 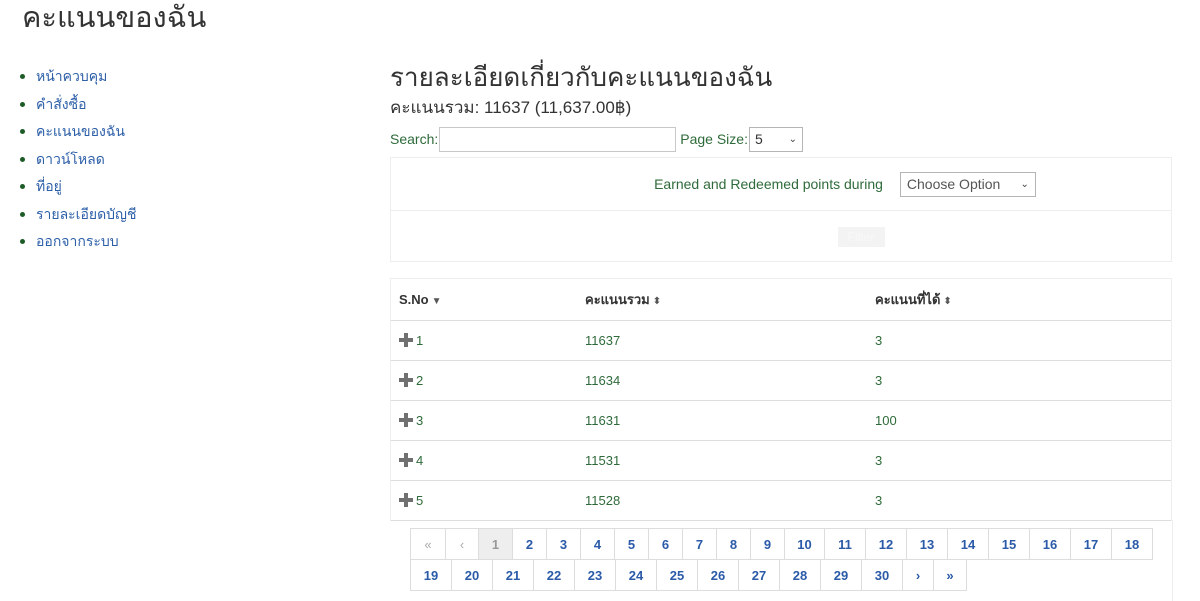 I want to click on cell-sno: 2, so click(x=484, y=380).